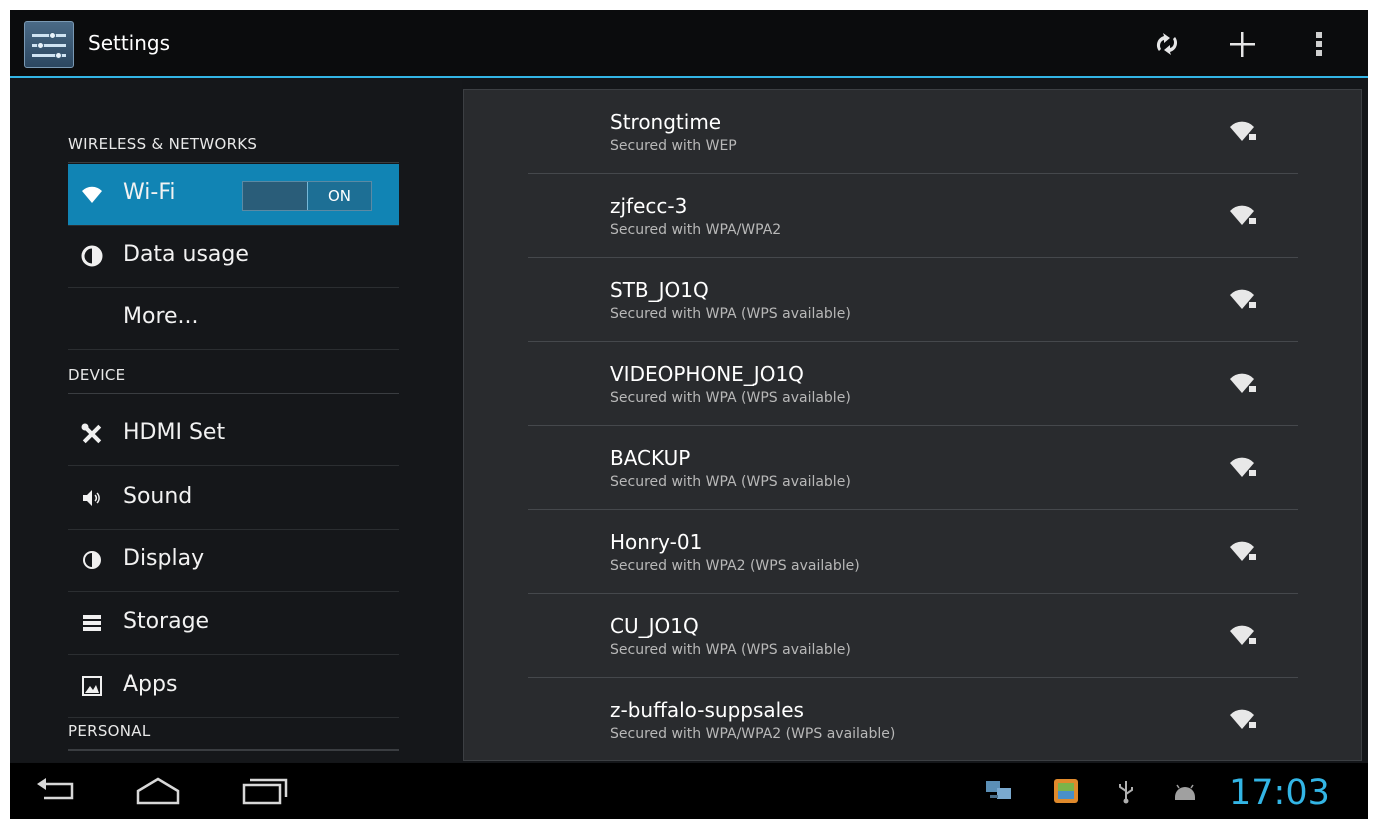  Describe the element at coordinates (696, 230) in the screenshot. I see `network-security: Secured with WPA/WPA2` at that location.